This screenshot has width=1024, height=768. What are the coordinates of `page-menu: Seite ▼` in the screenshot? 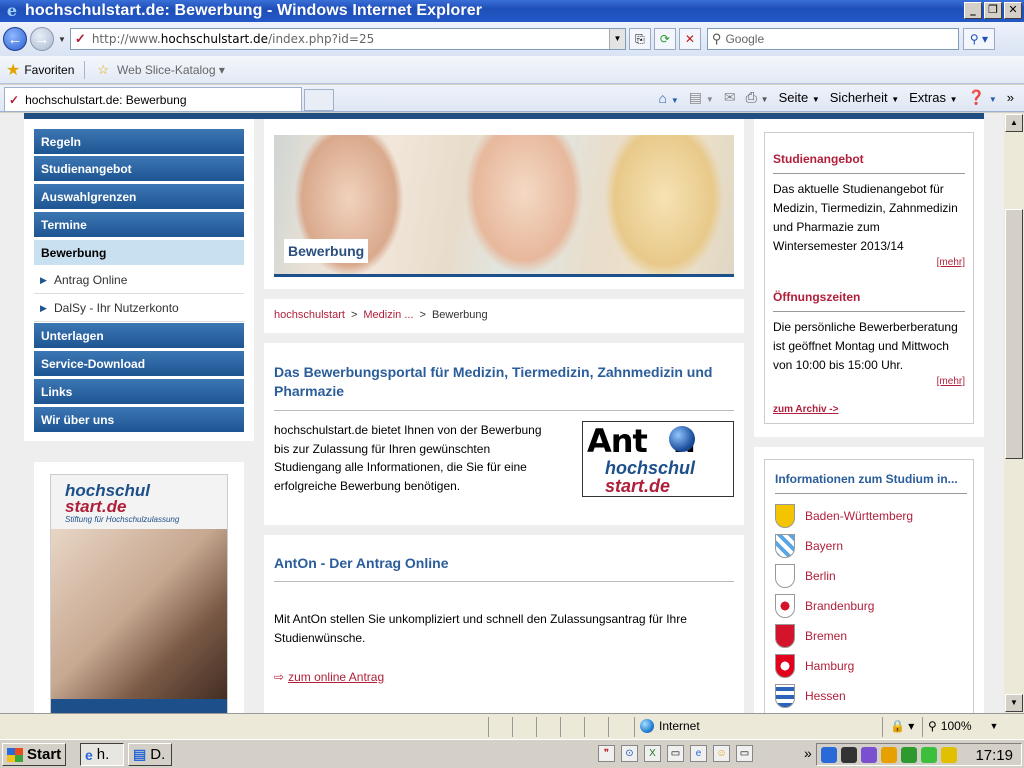 It's located at (799, 97).